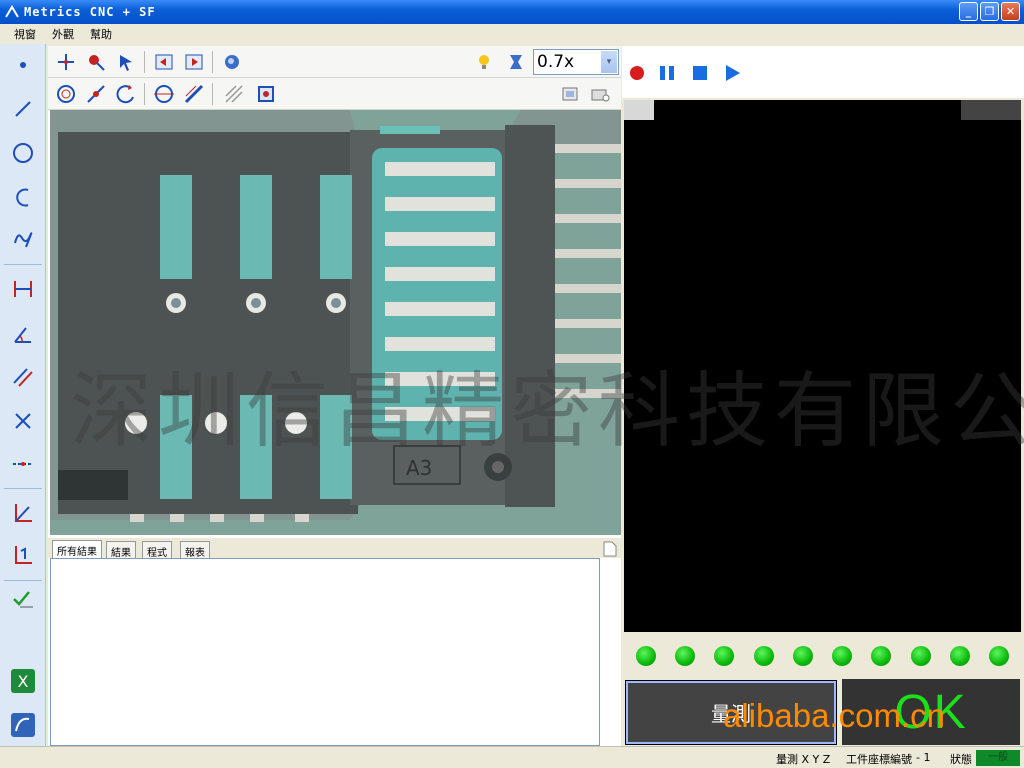 The width and height of the screenshot is (1024, 768). Describe the element at coordinates (23, 513) in the screenshot. I see `coordinate-tool` at that location.